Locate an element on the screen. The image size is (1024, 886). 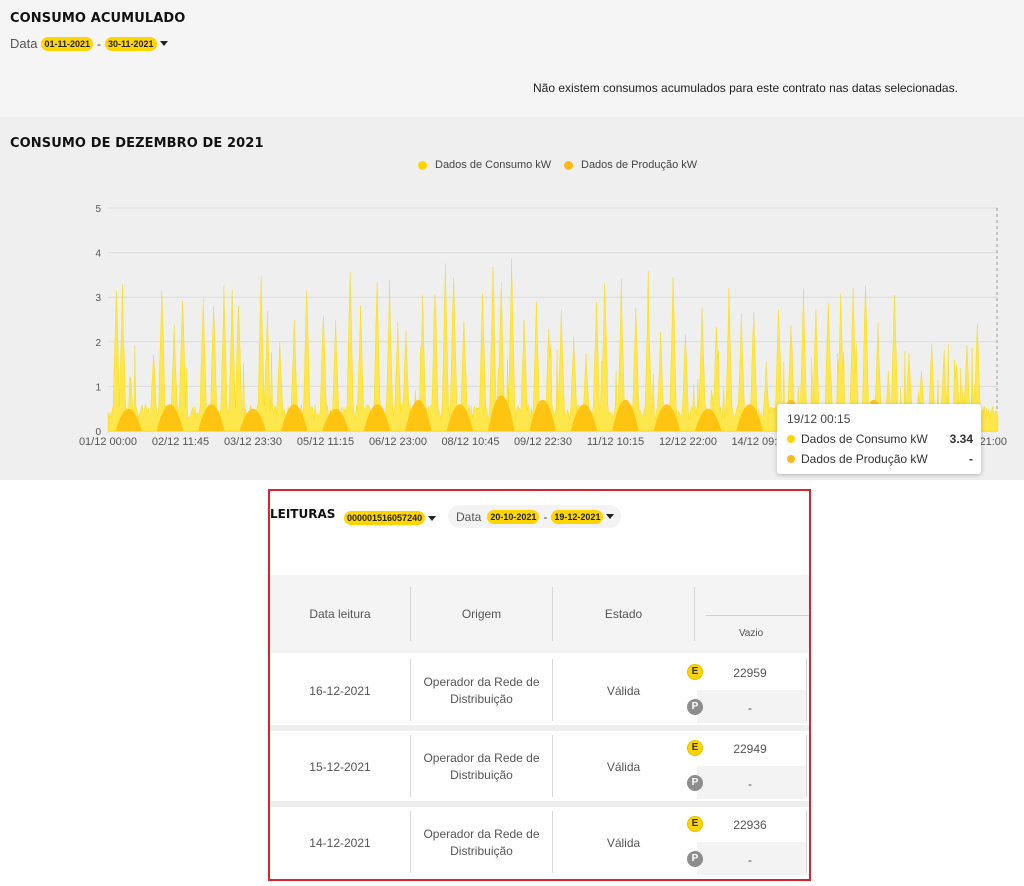
y-tick-label: 3 is located at coordinates (98, 298).